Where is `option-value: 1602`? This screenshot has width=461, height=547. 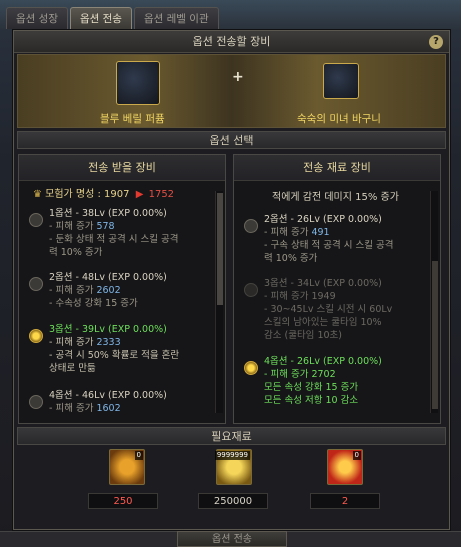 option-value: 1602 is located at coordinates (108, 408).